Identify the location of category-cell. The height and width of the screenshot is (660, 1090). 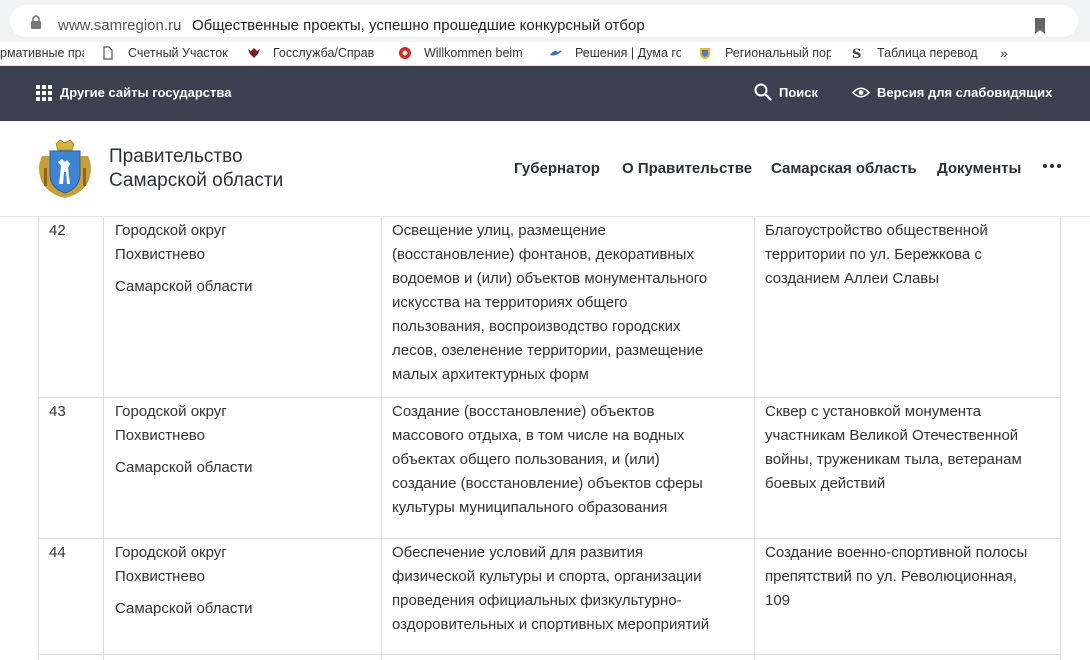
(568, 657).